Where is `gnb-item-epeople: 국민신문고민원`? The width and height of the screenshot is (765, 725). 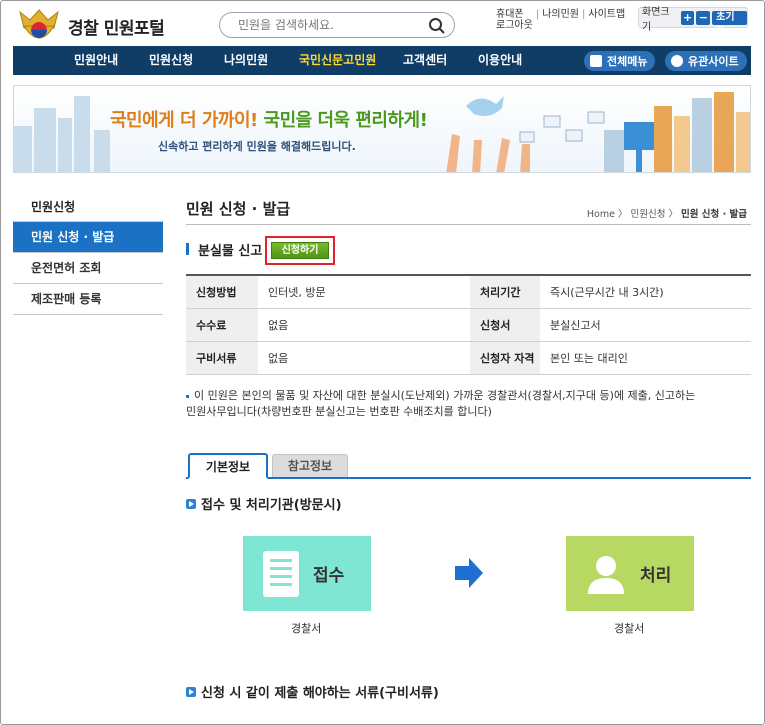
gnb-item-epeople: 국민신문고민원 is located at coordinates (337, 60).